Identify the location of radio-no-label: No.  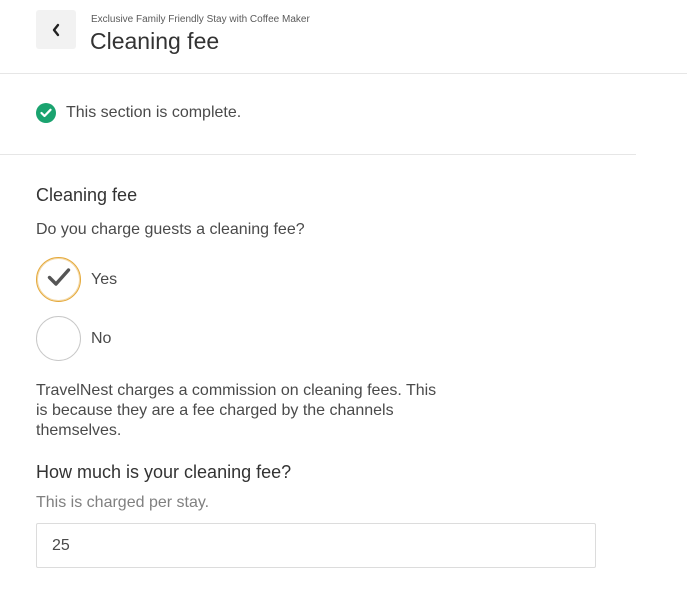
(101, 338).